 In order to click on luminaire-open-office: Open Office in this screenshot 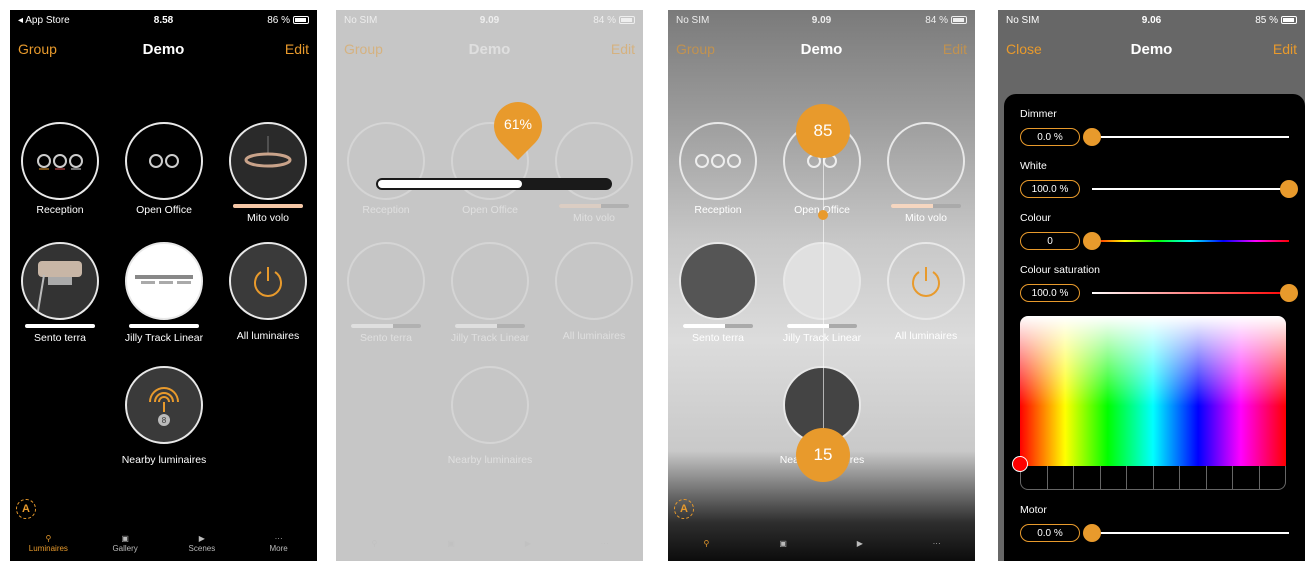, I will do `click(164, 169)`.